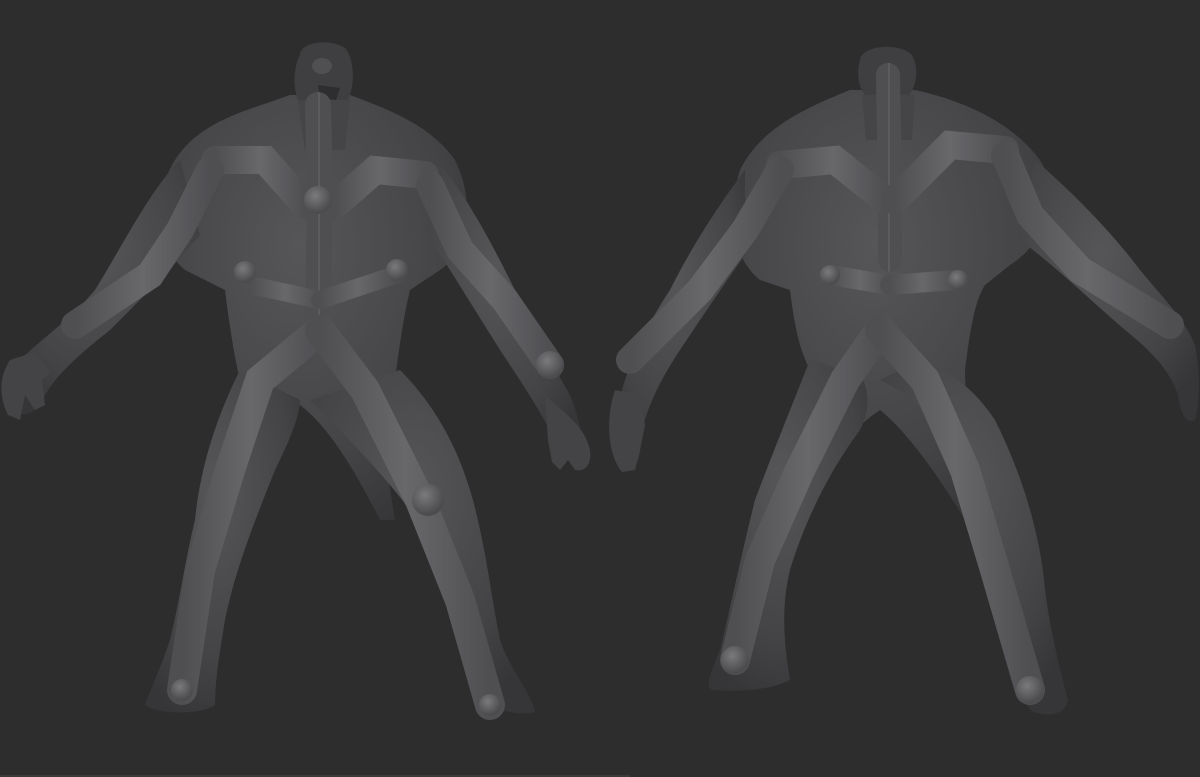 This screenshot has height=777, width=1200. I want to click on back-left-hand, so click(627, 431).